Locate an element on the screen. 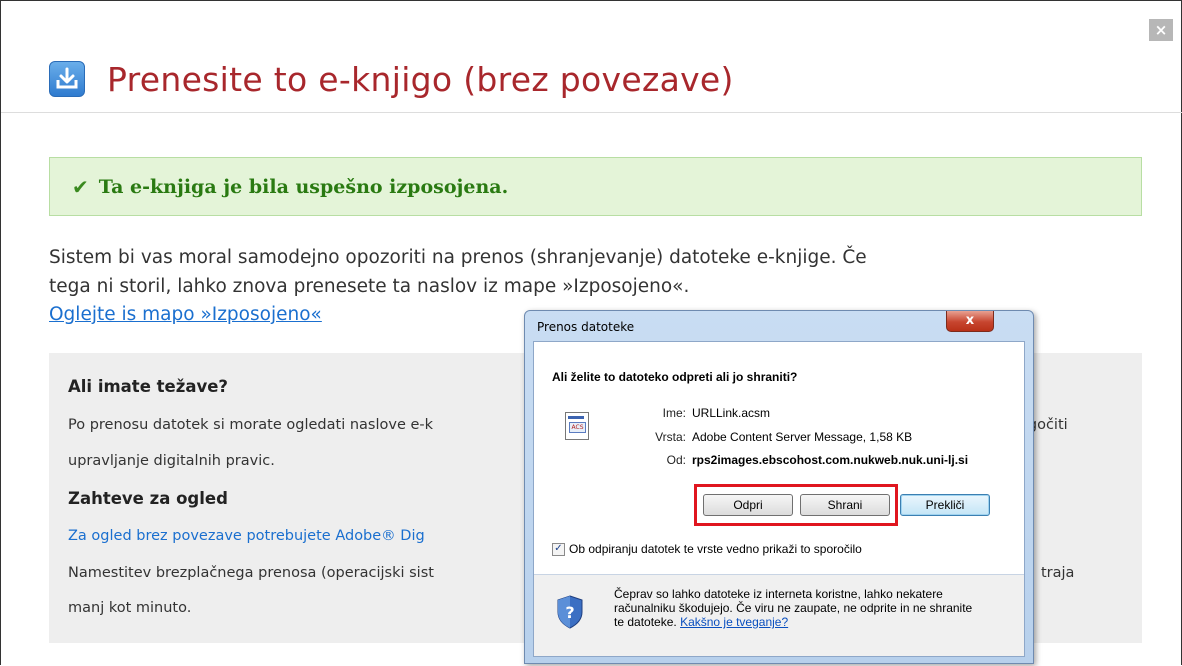 This screenshot has height=666, width=1182. cancel-button: Prekliči is located at coordinates (945, 505).